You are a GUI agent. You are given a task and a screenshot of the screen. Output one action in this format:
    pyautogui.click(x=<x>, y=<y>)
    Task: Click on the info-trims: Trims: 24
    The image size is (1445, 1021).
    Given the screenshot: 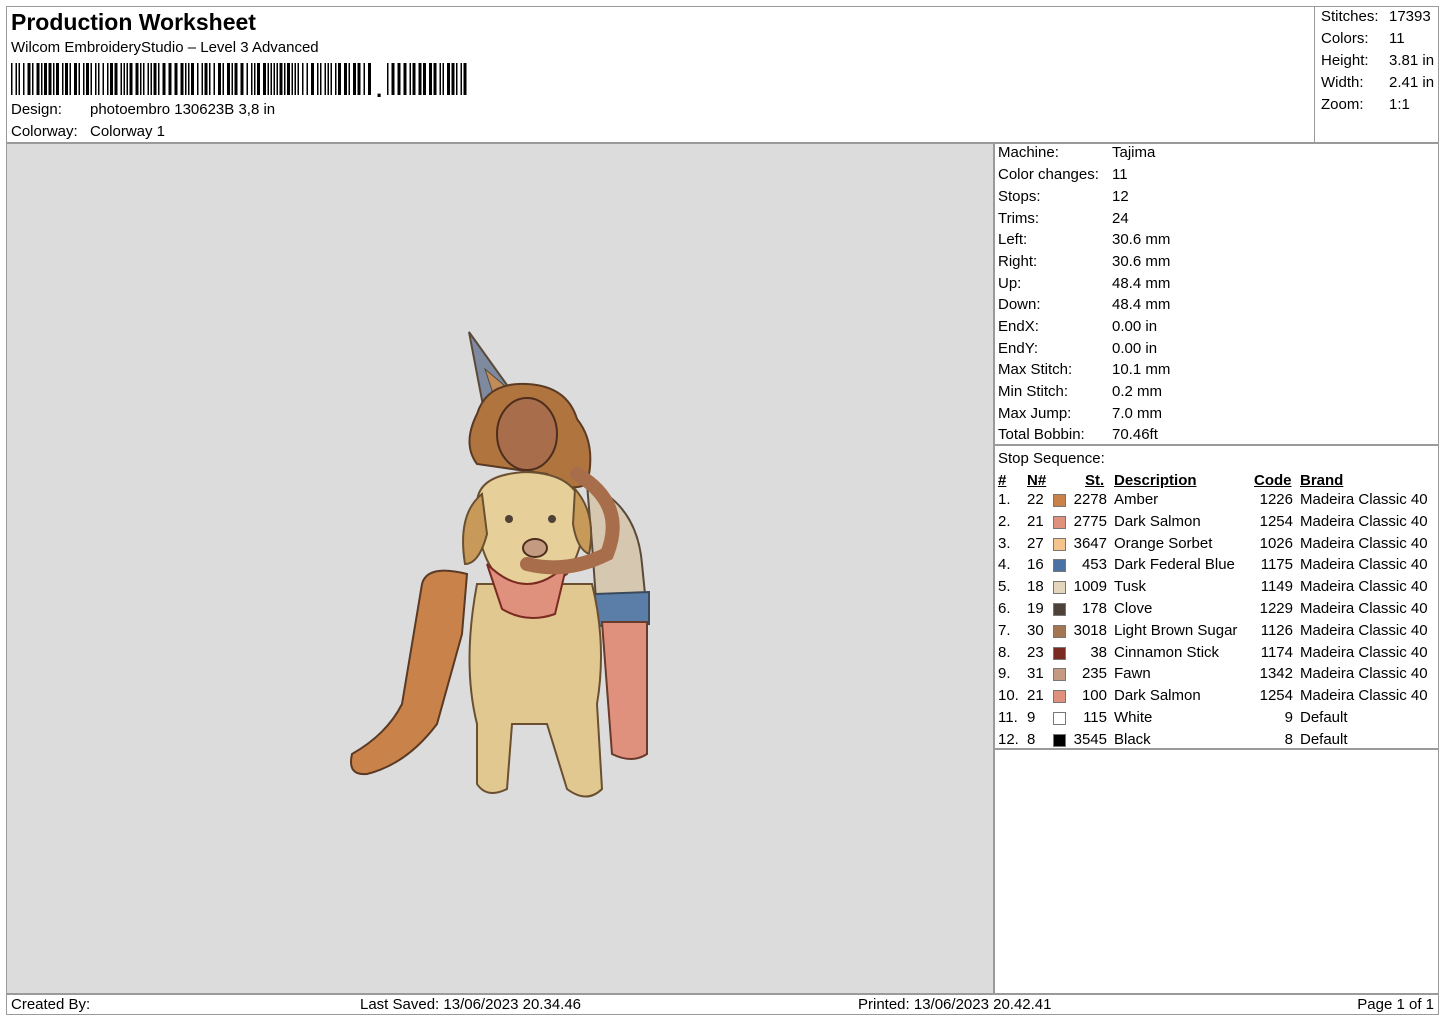 What is the action you would take?
    pyautogui.click(x=1063, y=218)
    